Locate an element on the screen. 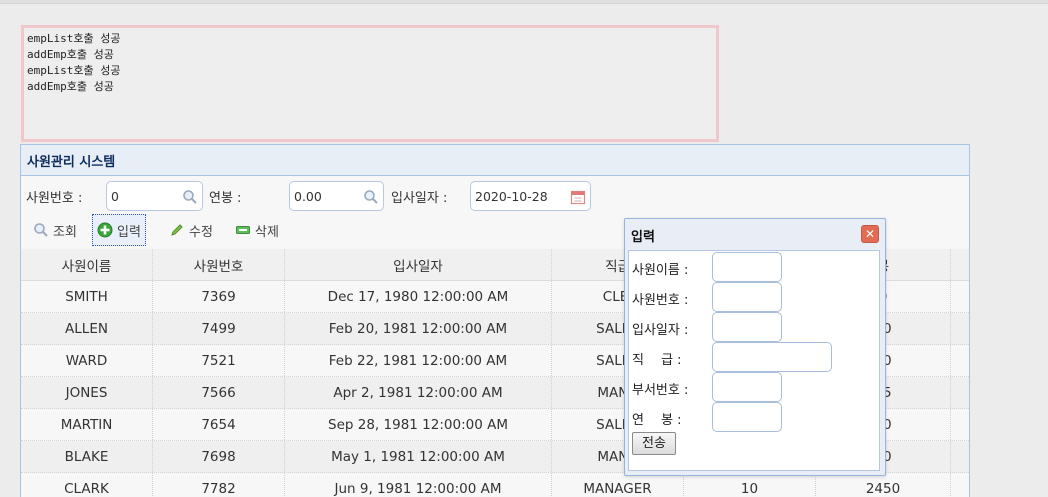  insert-button-label: 입력 is located at coordinates (129, 232).